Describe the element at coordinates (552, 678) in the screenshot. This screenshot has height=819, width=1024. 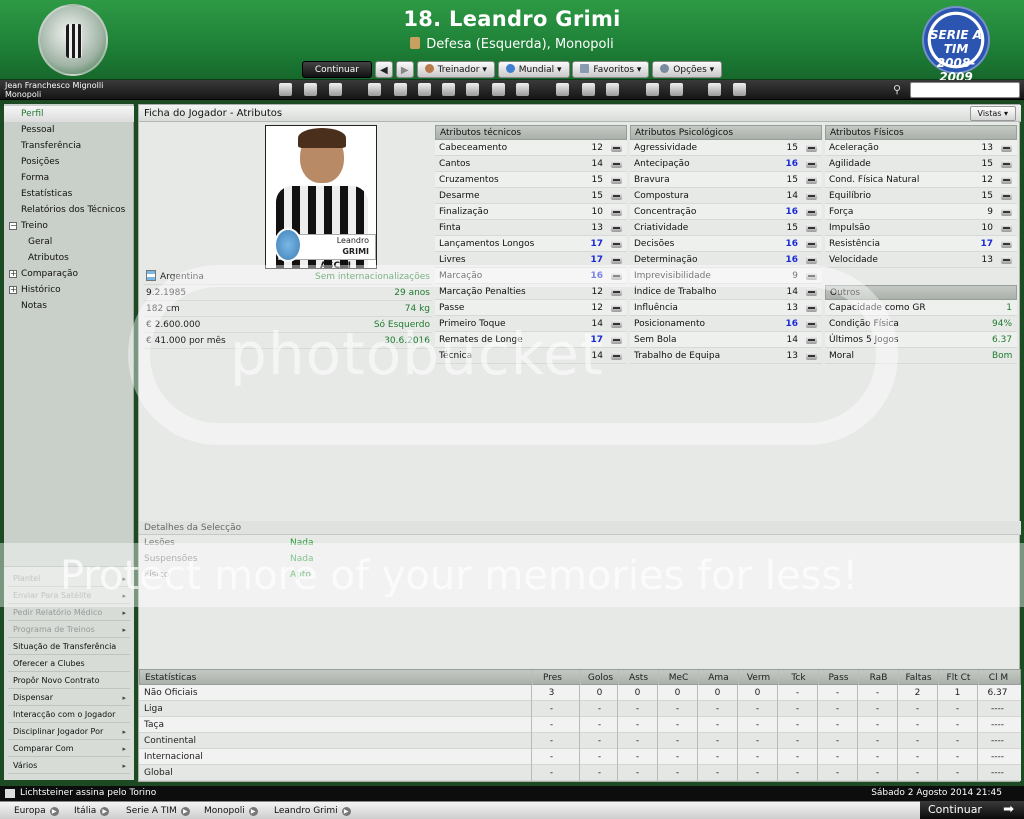
I see `statistics-column-header: Pres` at that location.